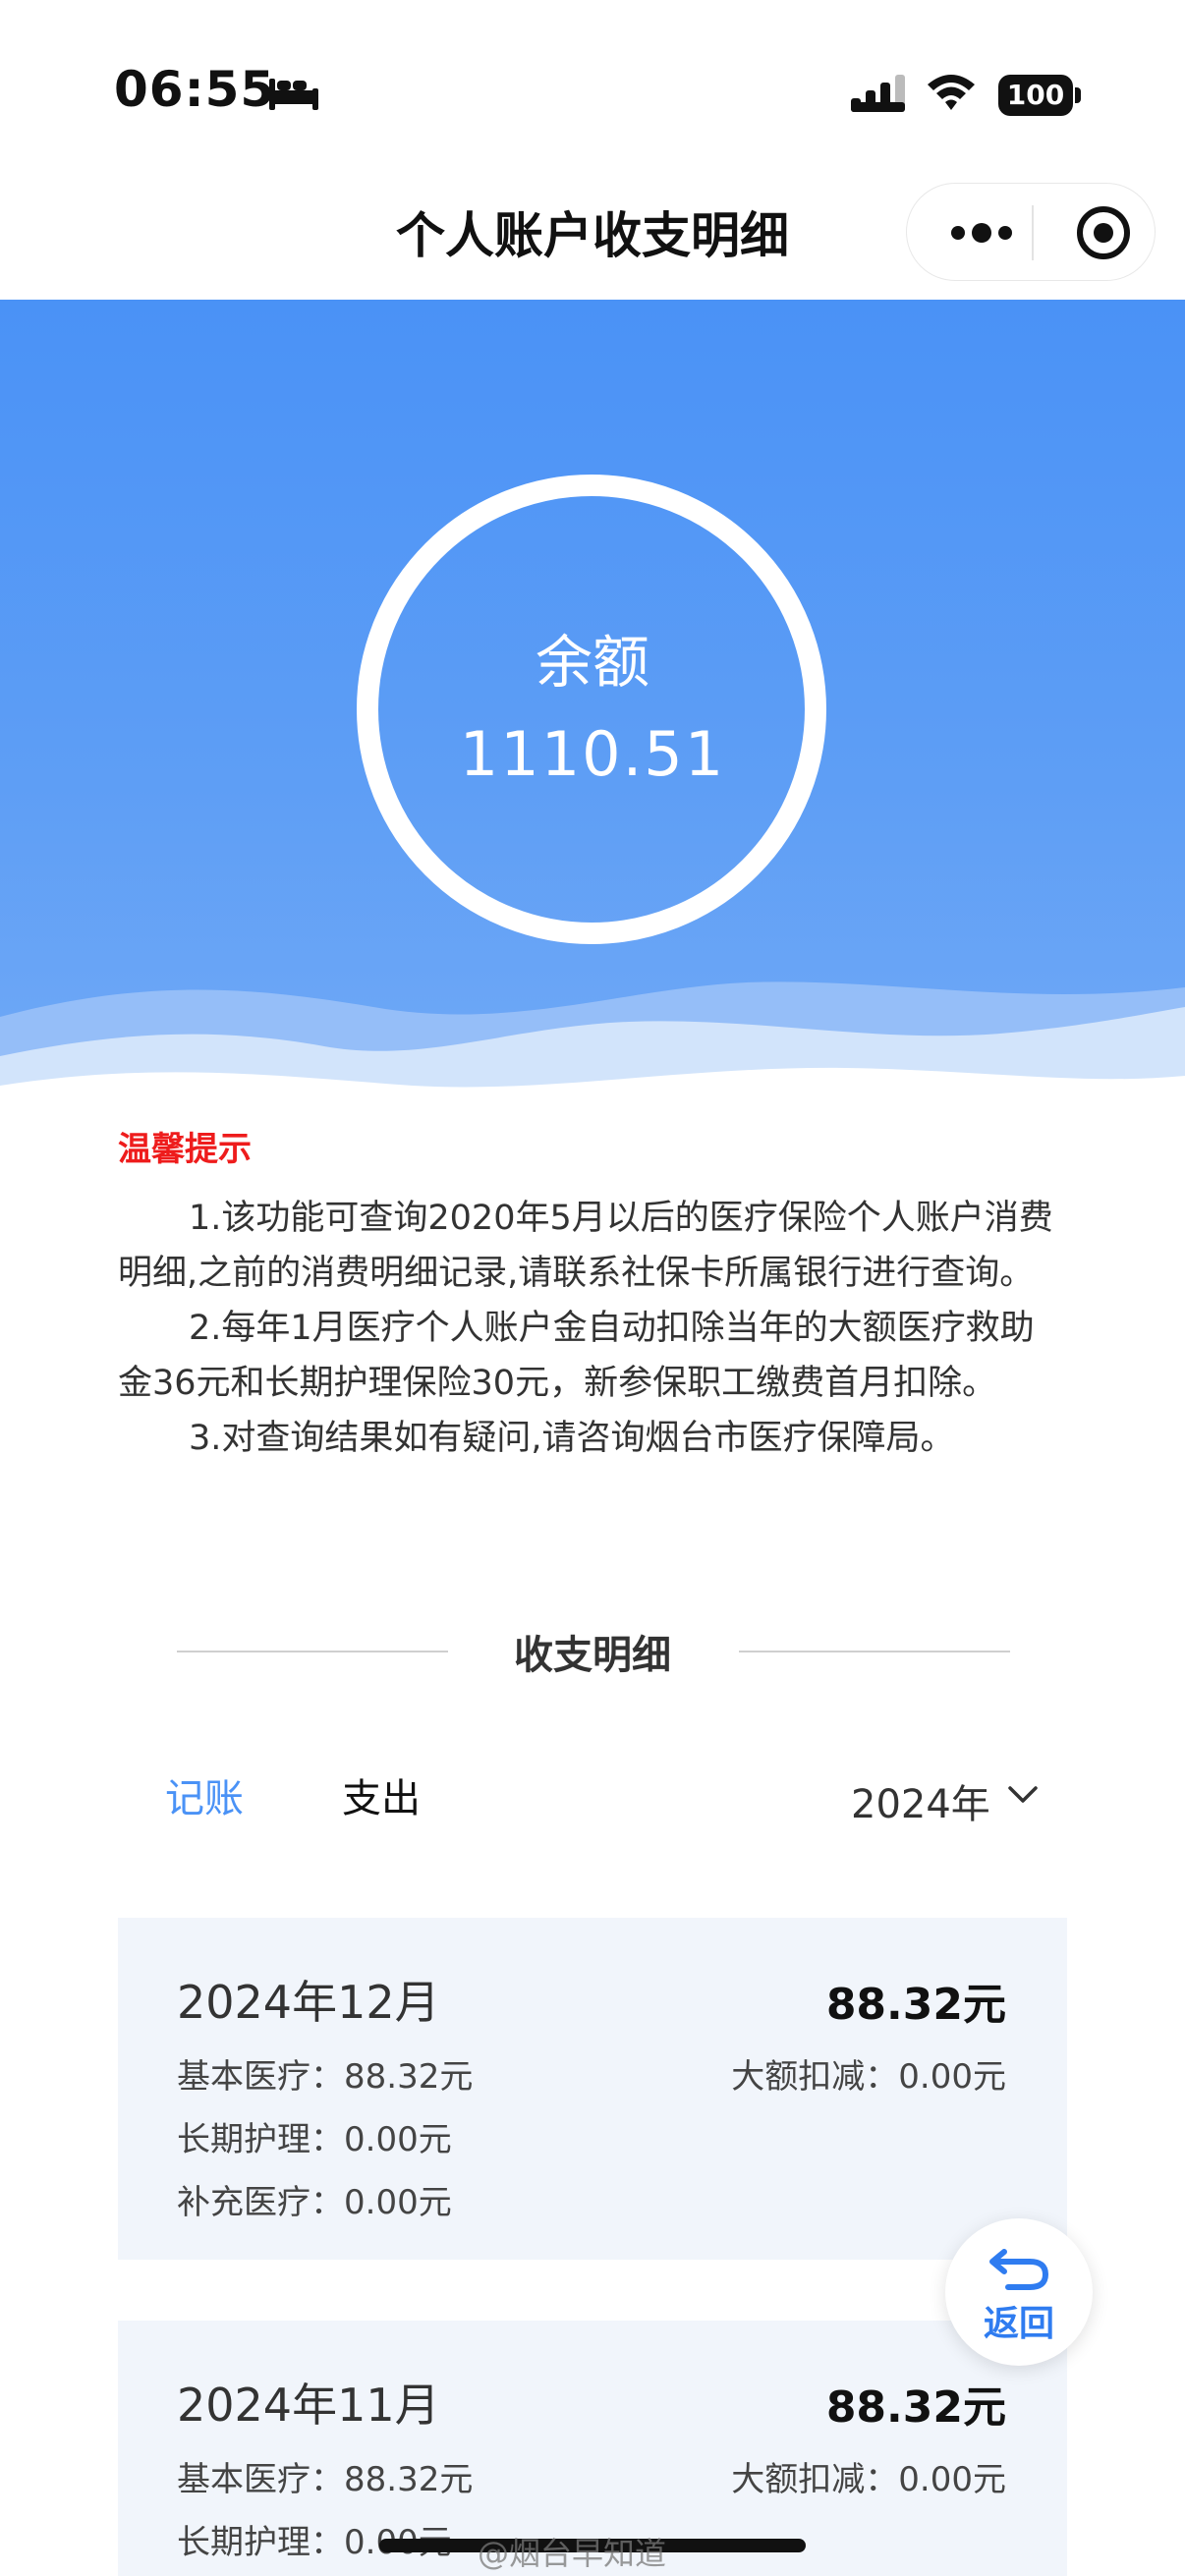 This screenshot has width=1185, height=2576. What do you see at coordinates (1019, 2269) in the screenshot?
I see `return-arrow-icon` at bounding box center [1019, 2269].